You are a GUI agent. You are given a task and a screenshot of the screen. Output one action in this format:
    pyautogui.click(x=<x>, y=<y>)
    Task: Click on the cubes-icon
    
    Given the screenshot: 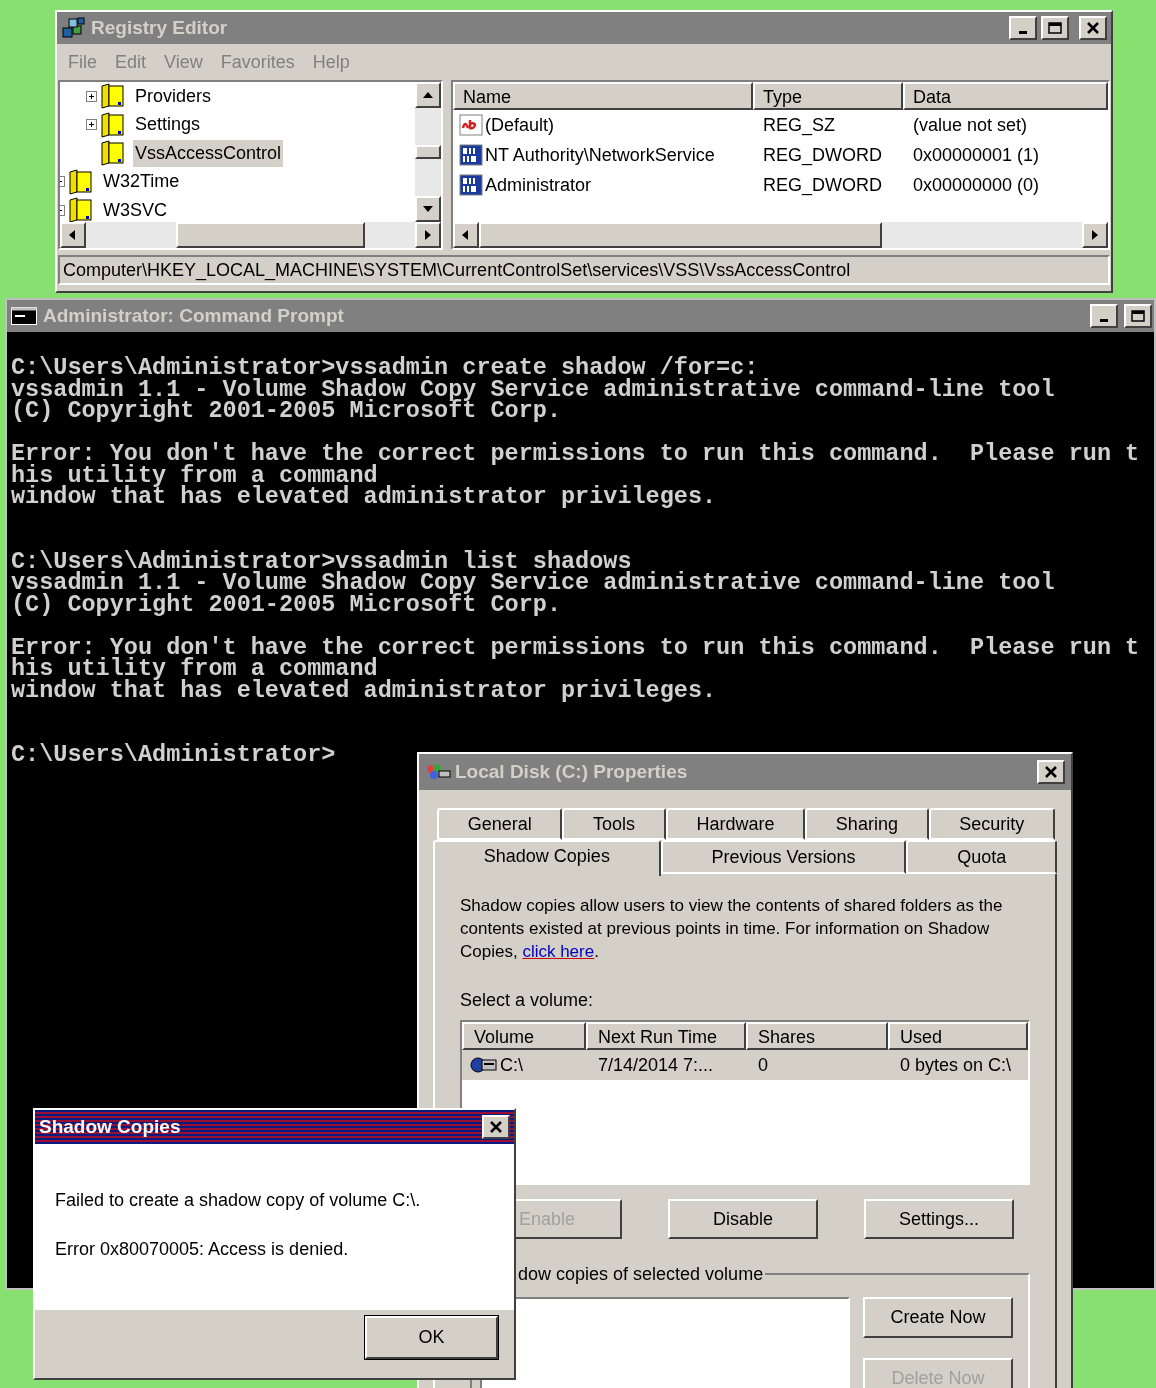 What is the action you would take?
    pyautogui.click(x=74, y=28)
    